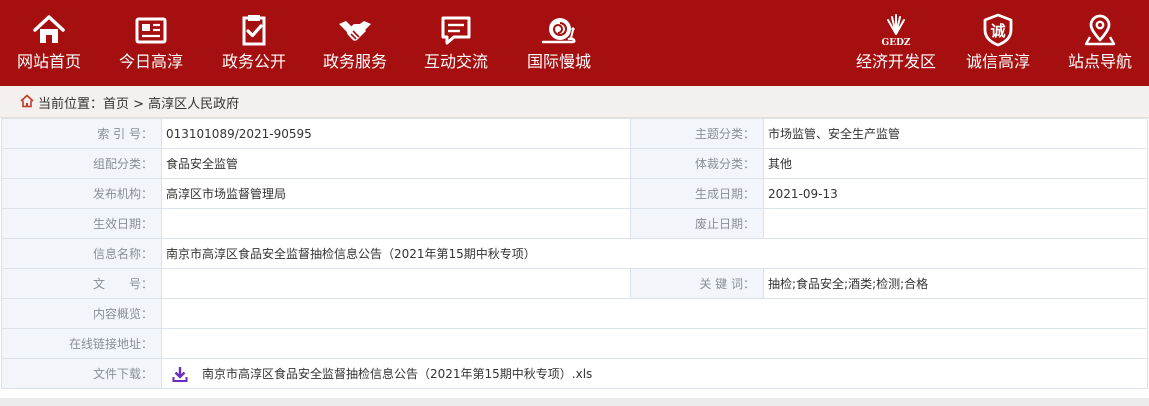 This screenshot has width=1149, height=406. What do you see at coordinates (558, 61) in the screenshot?
I see `nav-label: 国际慢城` at bounding box center [558, 61].